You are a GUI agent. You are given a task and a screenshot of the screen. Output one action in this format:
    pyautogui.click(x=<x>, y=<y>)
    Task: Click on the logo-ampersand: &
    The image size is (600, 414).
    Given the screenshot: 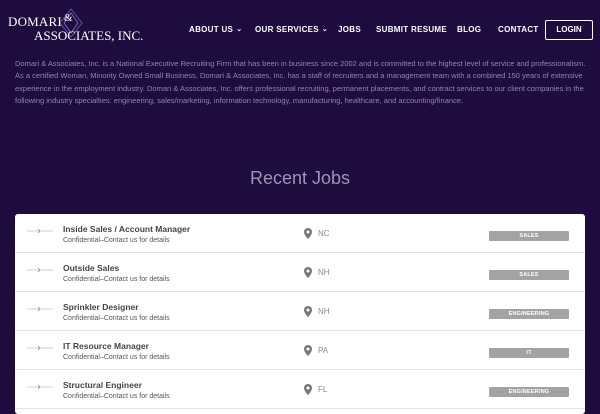 What is the action you would take?
    pyautogui.click(x=68, y=18)
    